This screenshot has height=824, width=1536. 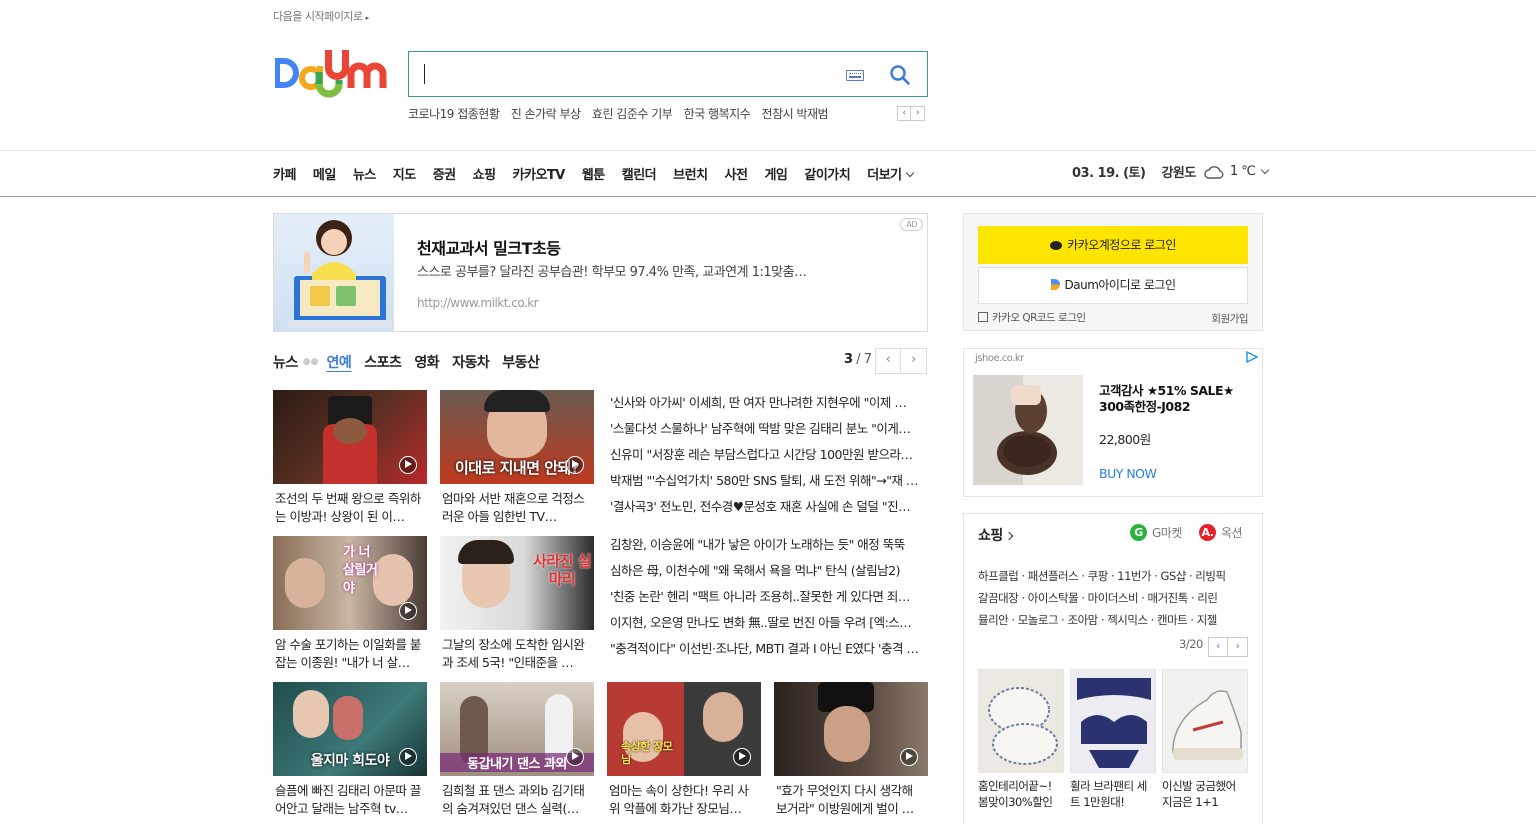 What do you see at coordinates (331, 74) in the screenshot?
I see `daum-logo` at bounding box center [331, 74].